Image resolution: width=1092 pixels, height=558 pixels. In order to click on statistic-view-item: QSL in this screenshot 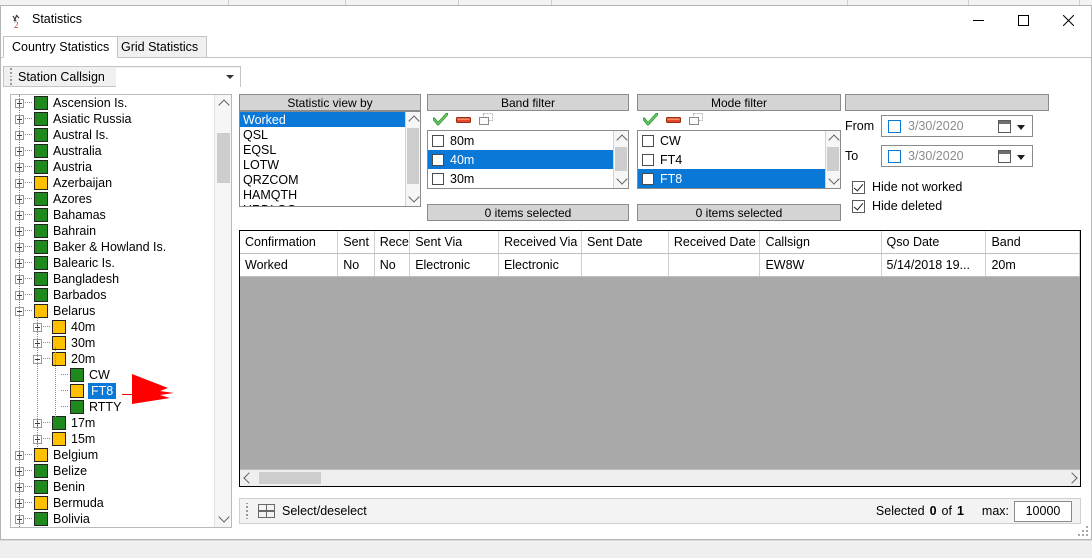, I will do `click(322, 134)`.